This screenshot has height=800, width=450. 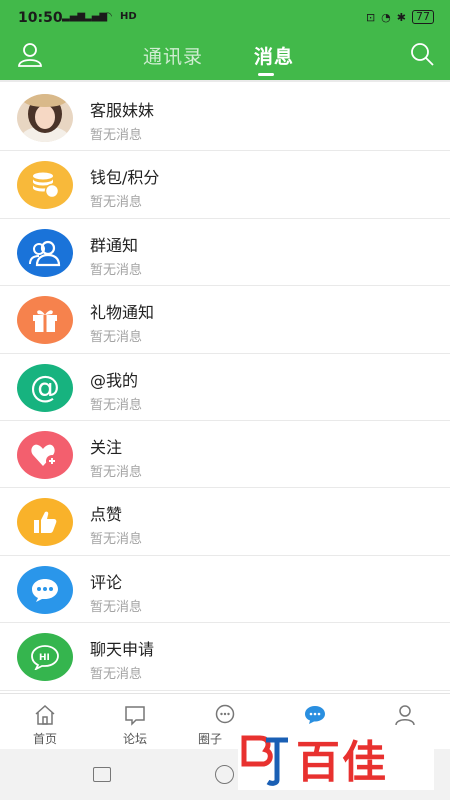 I want to click on item-title: 钱包/积分, so click(x=125, y=178).